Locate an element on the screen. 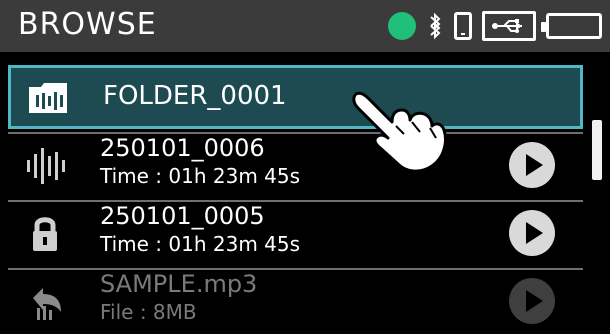 The height and width of the screenshot is (334, 610). phone-icon is located at coordinates (463, 26).